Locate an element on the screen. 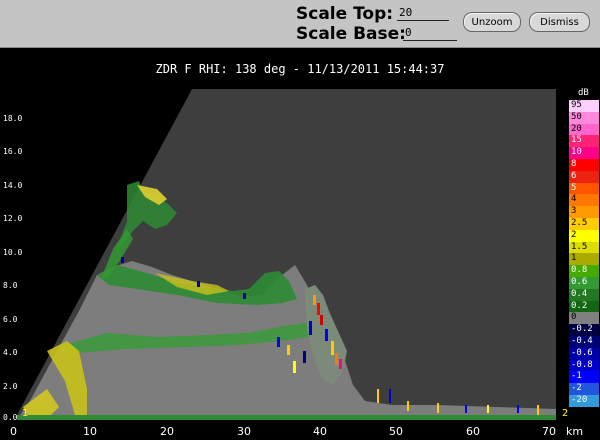  colorbar-cell: -1 is located at coordinates (584, 377).